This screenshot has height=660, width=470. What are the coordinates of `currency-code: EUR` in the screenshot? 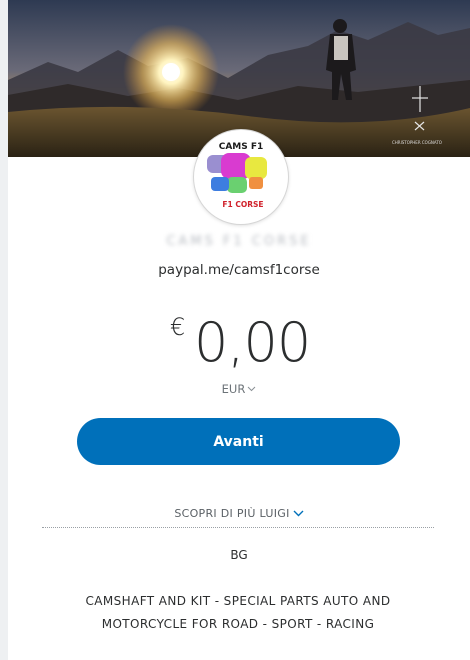 It's located at (233, 389).